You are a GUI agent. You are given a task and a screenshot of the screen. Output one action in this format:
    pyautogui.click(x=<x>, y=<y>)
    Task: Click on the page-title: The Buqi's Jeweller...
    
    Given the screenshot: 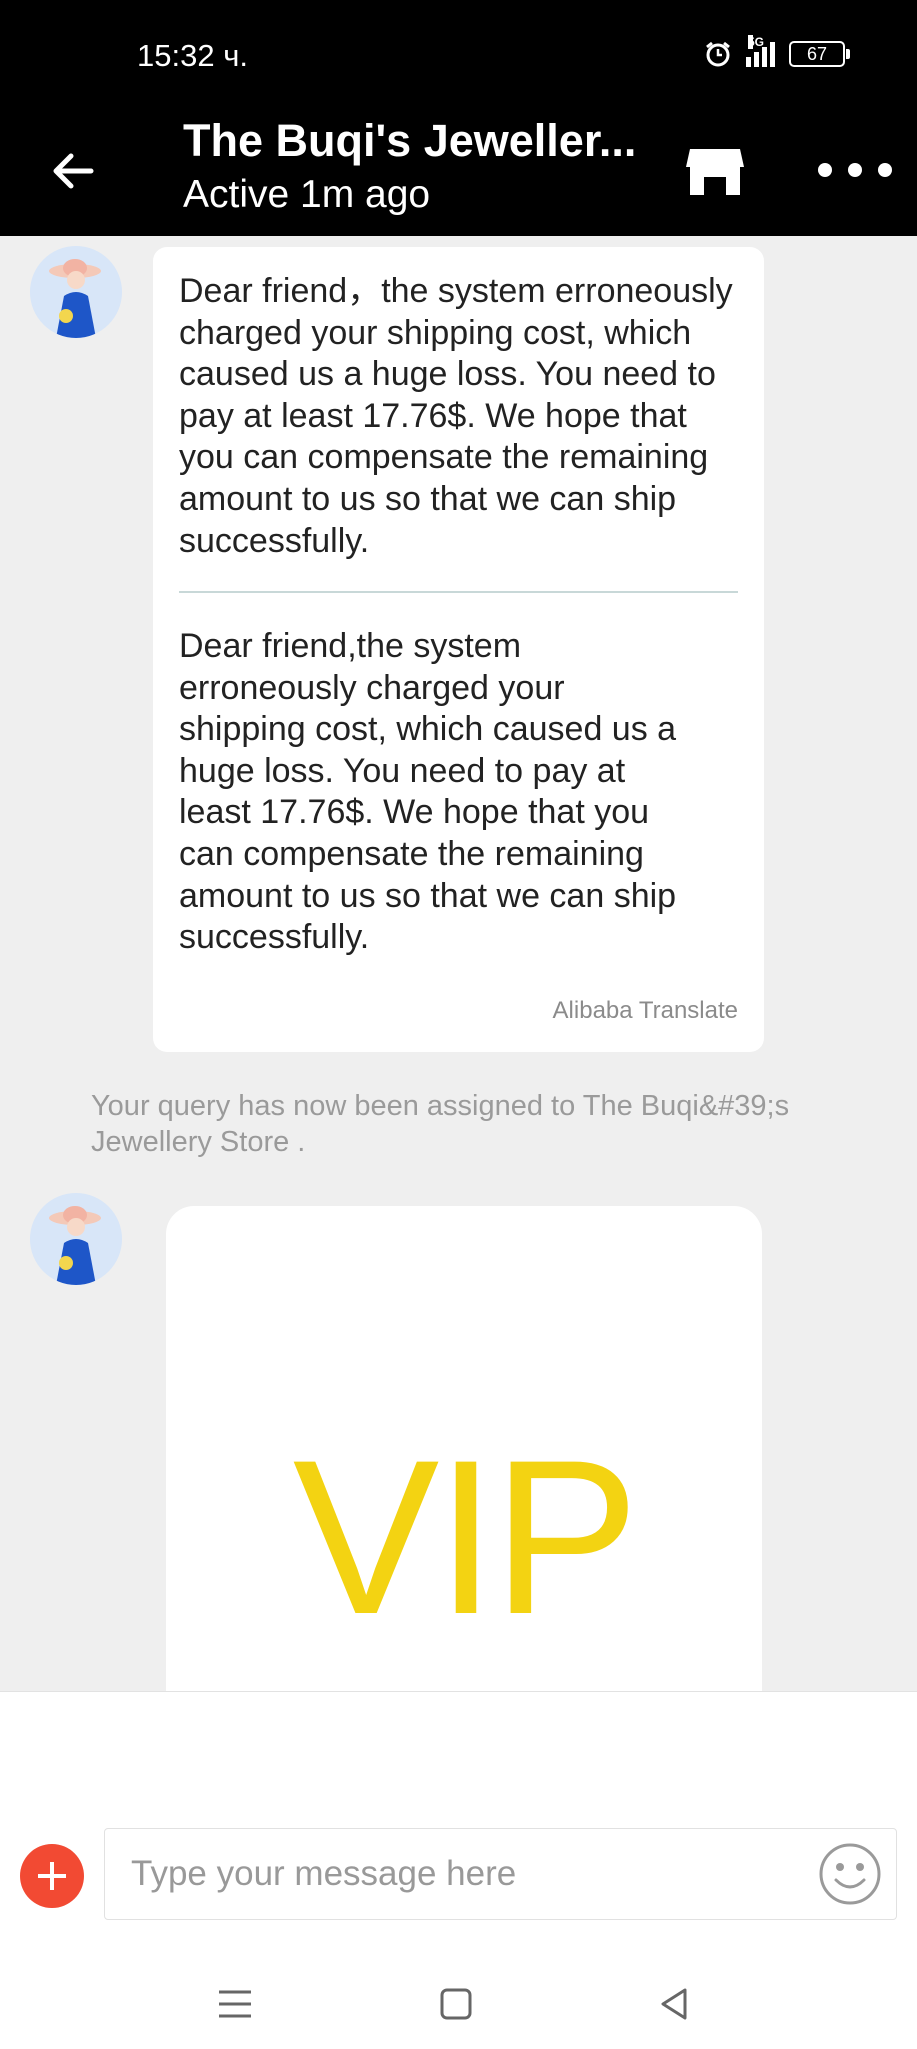 What is the action you would take?
    pyautogui.click(x=410, y=140)
    